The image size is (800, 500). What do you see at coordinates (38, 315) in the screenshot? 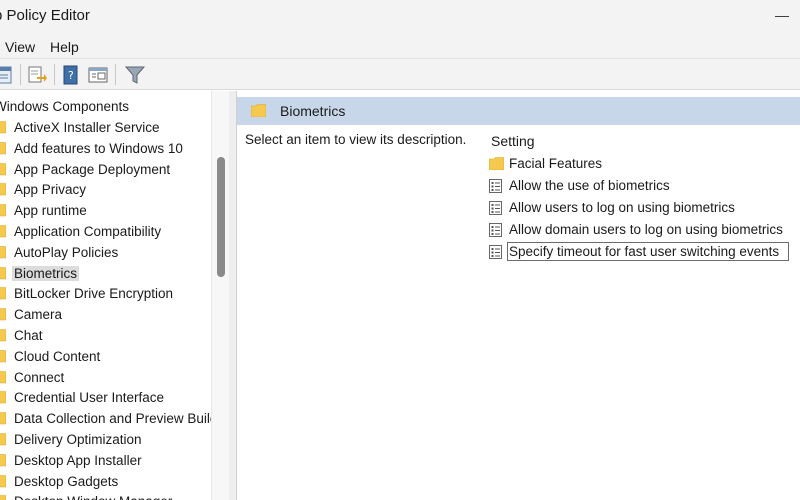
I see `tree-item-label: Camera` at bounding box center [38, 315].